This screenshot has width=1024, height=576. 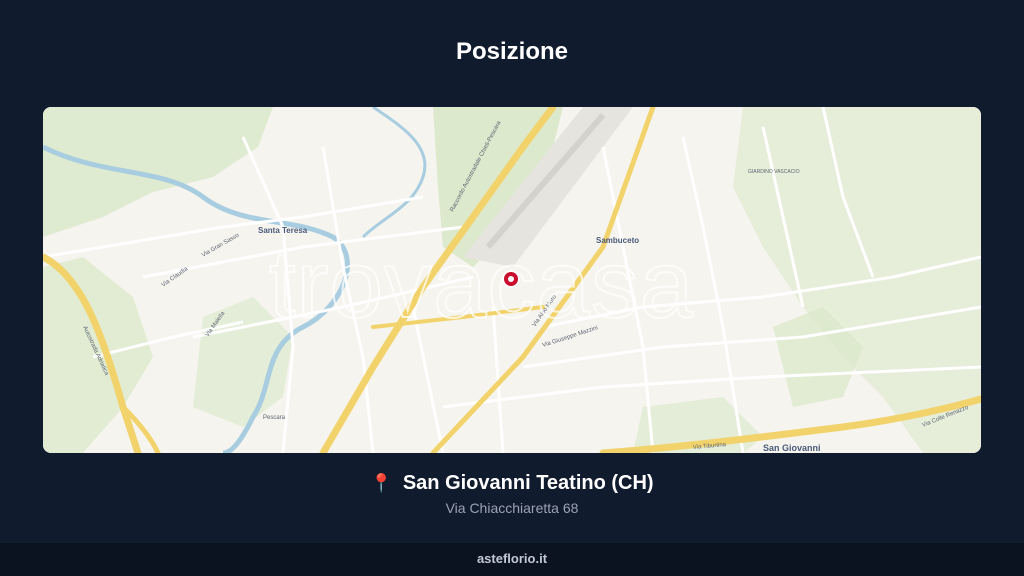 I want to click on location-address: Via Chiacchiaretta 68, so click(x=512, y=508).